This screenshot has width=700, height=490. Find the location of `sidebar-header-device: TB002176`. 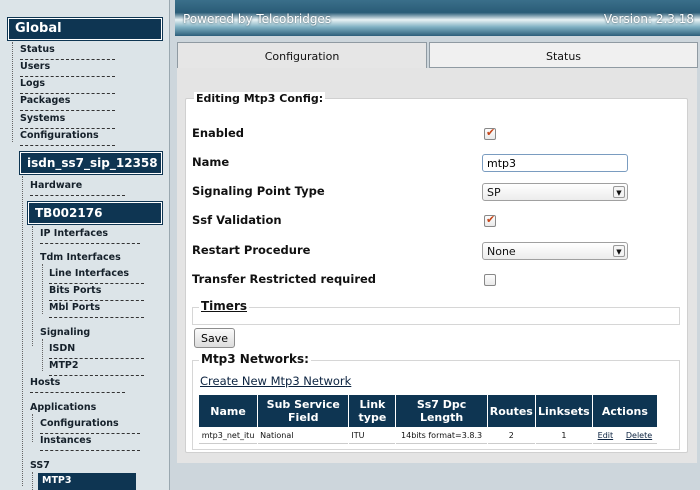

sidebar-header-device: TB002176 is located at coordinates (95, 213).